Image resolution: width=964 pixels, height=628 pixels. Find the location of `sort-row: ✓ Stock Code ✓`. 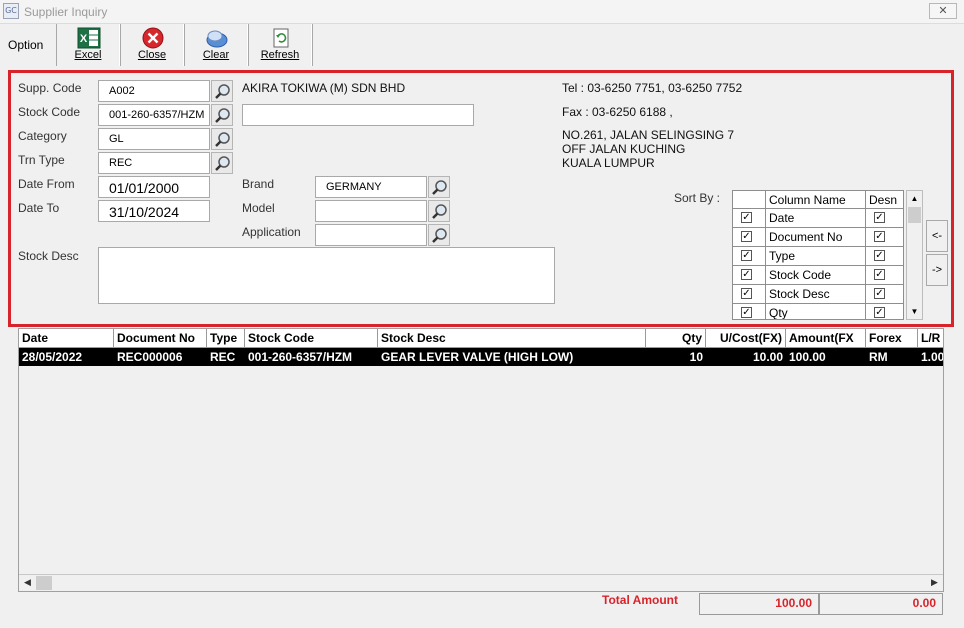

sort-row: ✓ Stock Code ✓ is located at coordinates (818, 275).